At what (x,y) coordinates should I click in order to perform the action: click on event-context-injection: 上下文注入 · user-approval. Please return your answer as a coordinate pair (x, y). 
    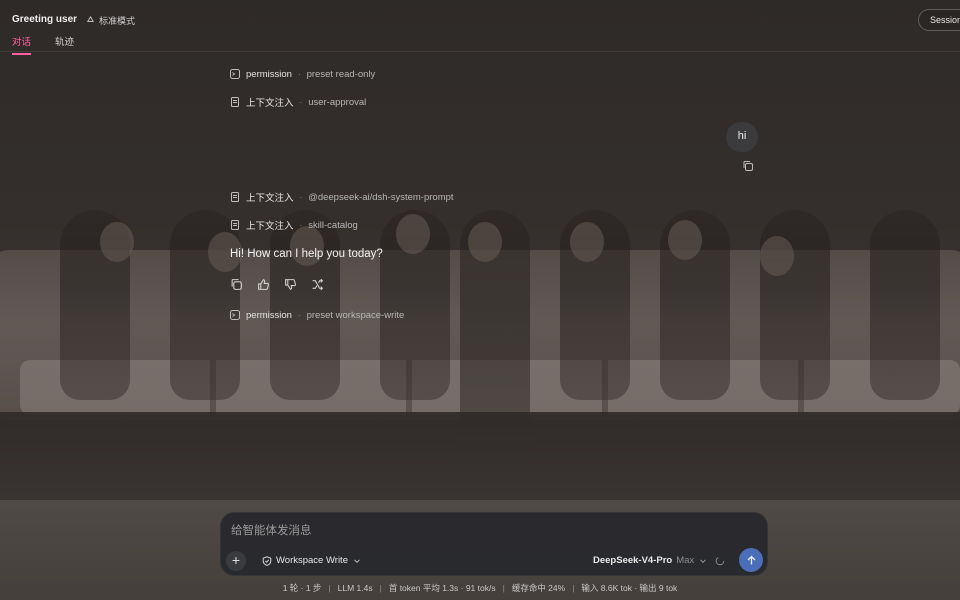
    Looking at the image, I should click on (298, 102).